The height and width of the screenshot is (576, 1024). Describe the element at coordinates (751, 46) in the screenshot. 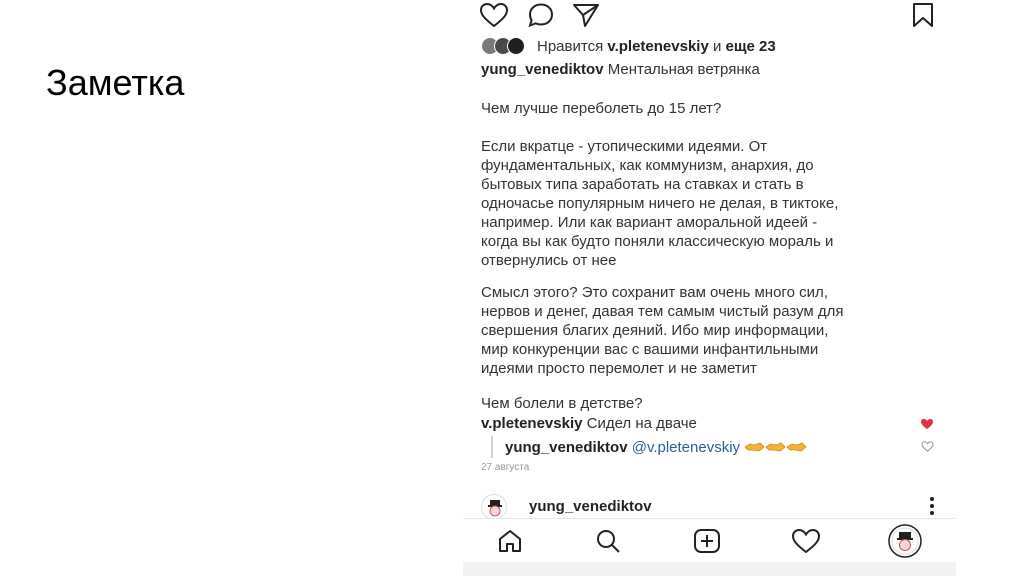

I see `likes-count: еще 23` at that location.